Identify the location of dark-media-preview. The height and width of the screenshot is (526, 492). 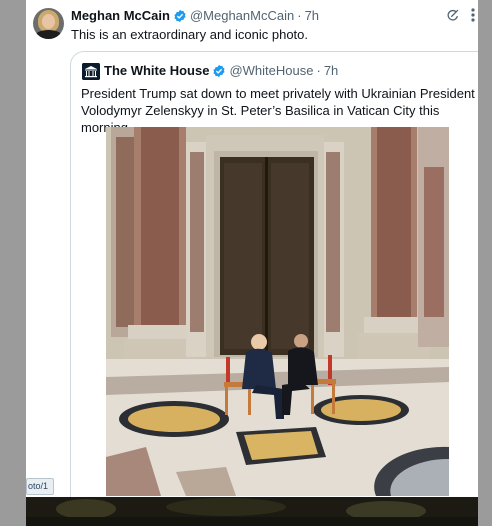
(252, 511).